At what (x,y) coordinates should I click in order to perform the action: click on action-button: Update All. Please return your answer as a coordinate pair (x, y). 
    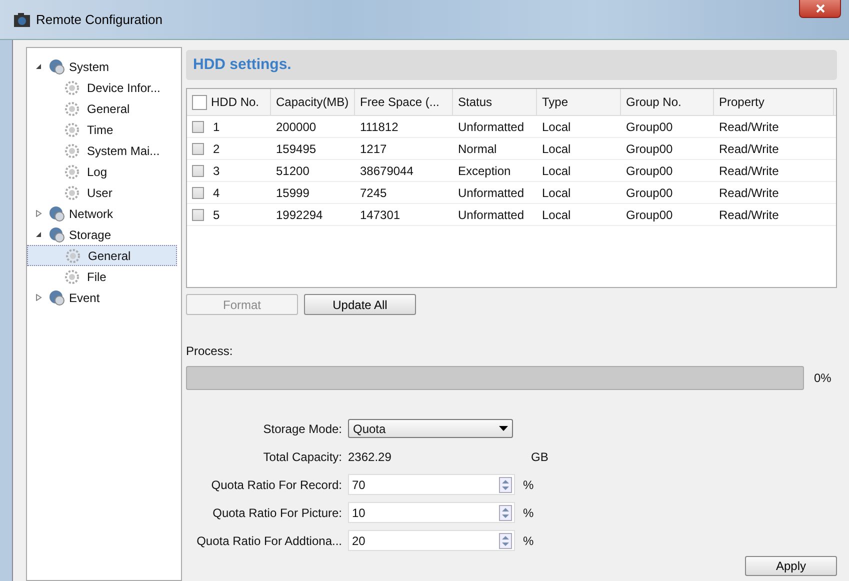
    Looking at the image, I should click on (360, 304).